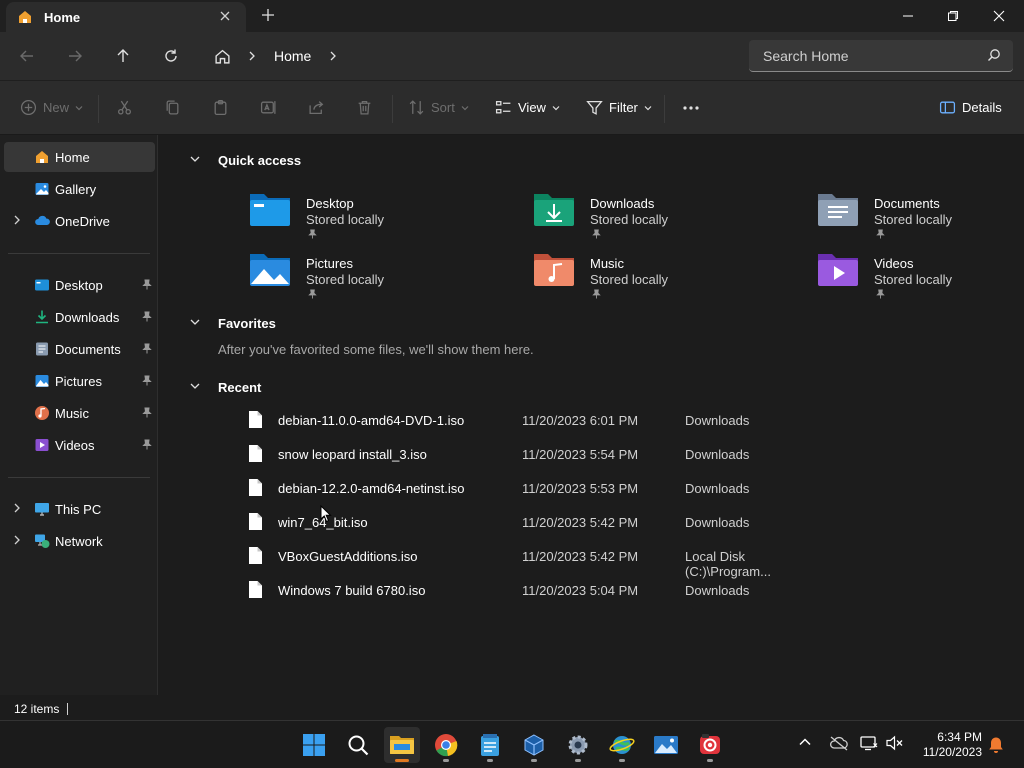  I want to click on details-button: Details, so click(970, 107).